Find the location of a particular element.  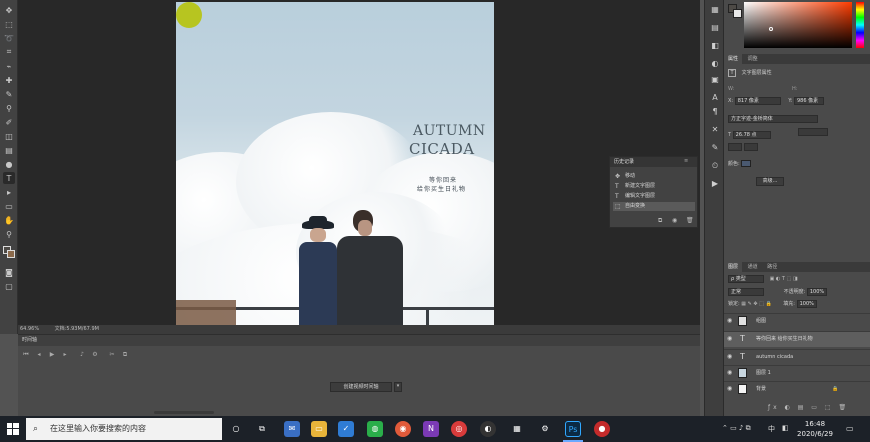

crop-tool-icon: ⌗ is located at coordinates (9, 52).